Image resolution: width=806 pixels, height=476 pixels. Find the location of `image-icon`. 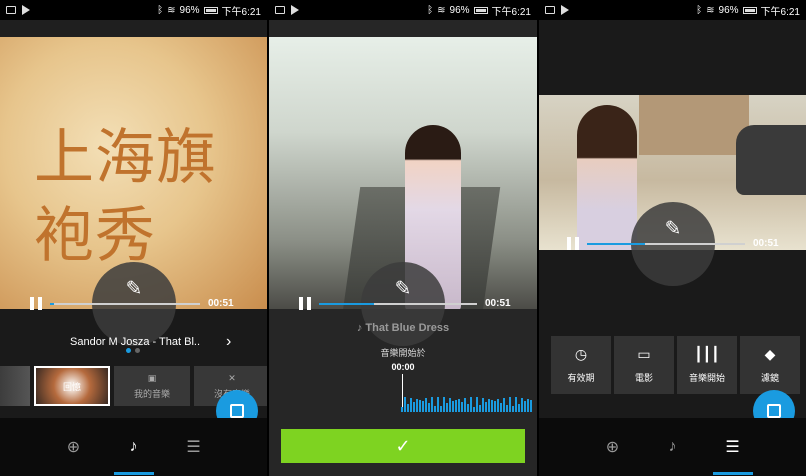

image-icon is located at coordinates (550, 10).